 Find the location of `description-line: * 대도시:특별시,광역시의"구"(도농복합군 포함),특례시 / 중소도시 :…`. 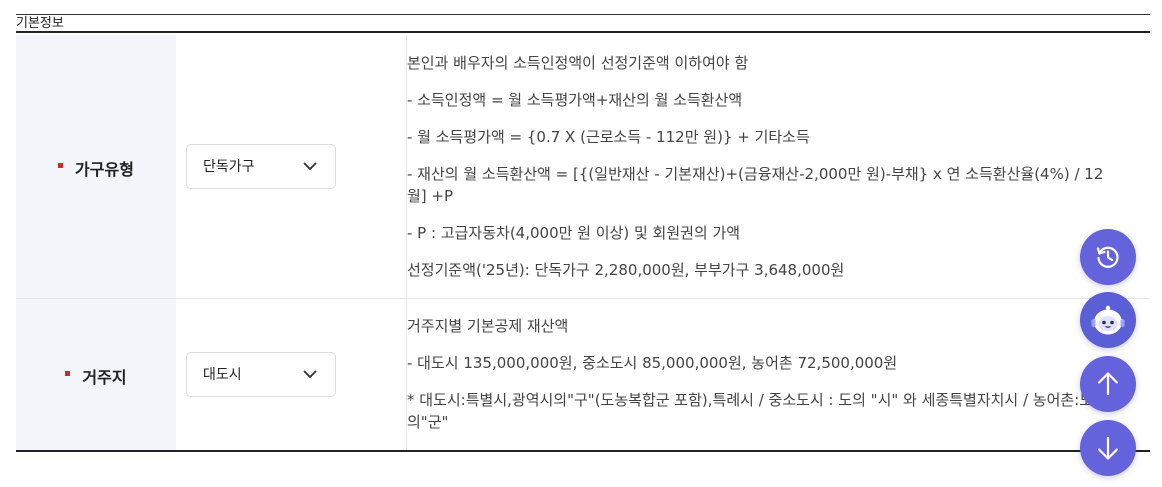

description-line: * 대도시:특별시,광역시의"구"(도농복합군 포함),특례시 / 중소도시 :… is located at coordinates (750, 411).